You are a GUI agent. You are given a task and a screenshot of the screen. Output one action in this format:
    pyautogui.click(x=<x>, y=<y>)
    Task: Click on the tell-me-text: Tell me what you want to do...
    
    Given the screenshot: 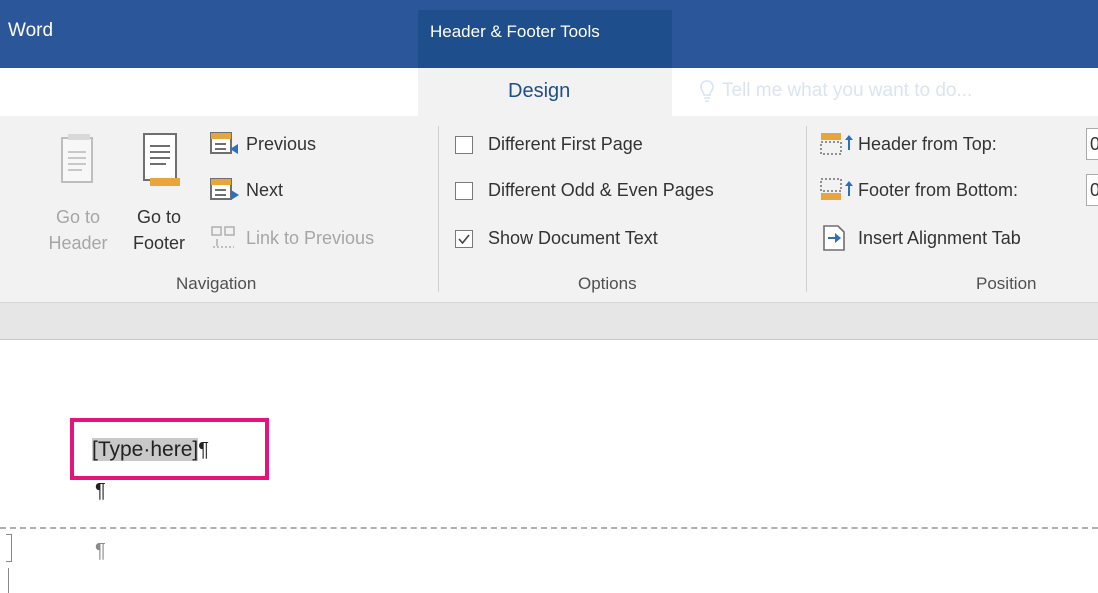 What is the action you would take?
    pyautogui.click(x=847, y=91)
    